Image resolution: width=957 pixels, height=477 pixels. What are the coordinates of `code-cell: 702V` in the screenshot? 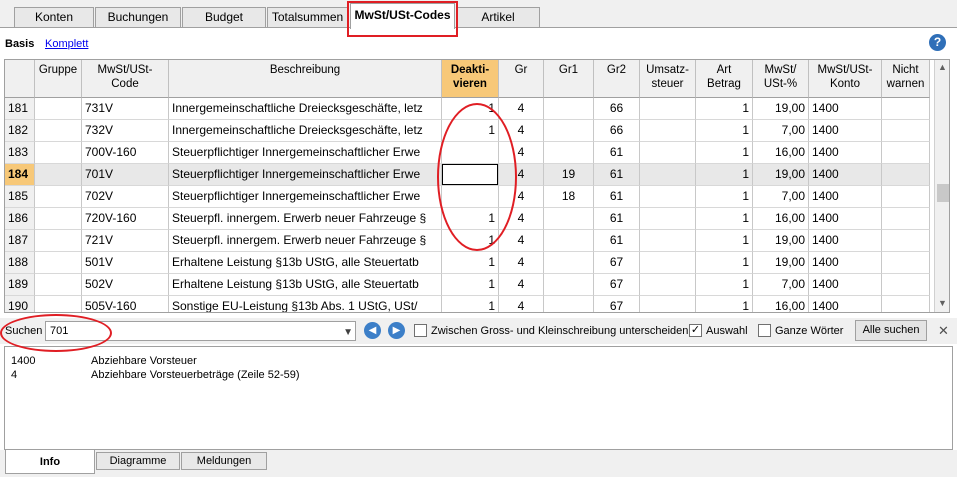 It's located at (125, 197).